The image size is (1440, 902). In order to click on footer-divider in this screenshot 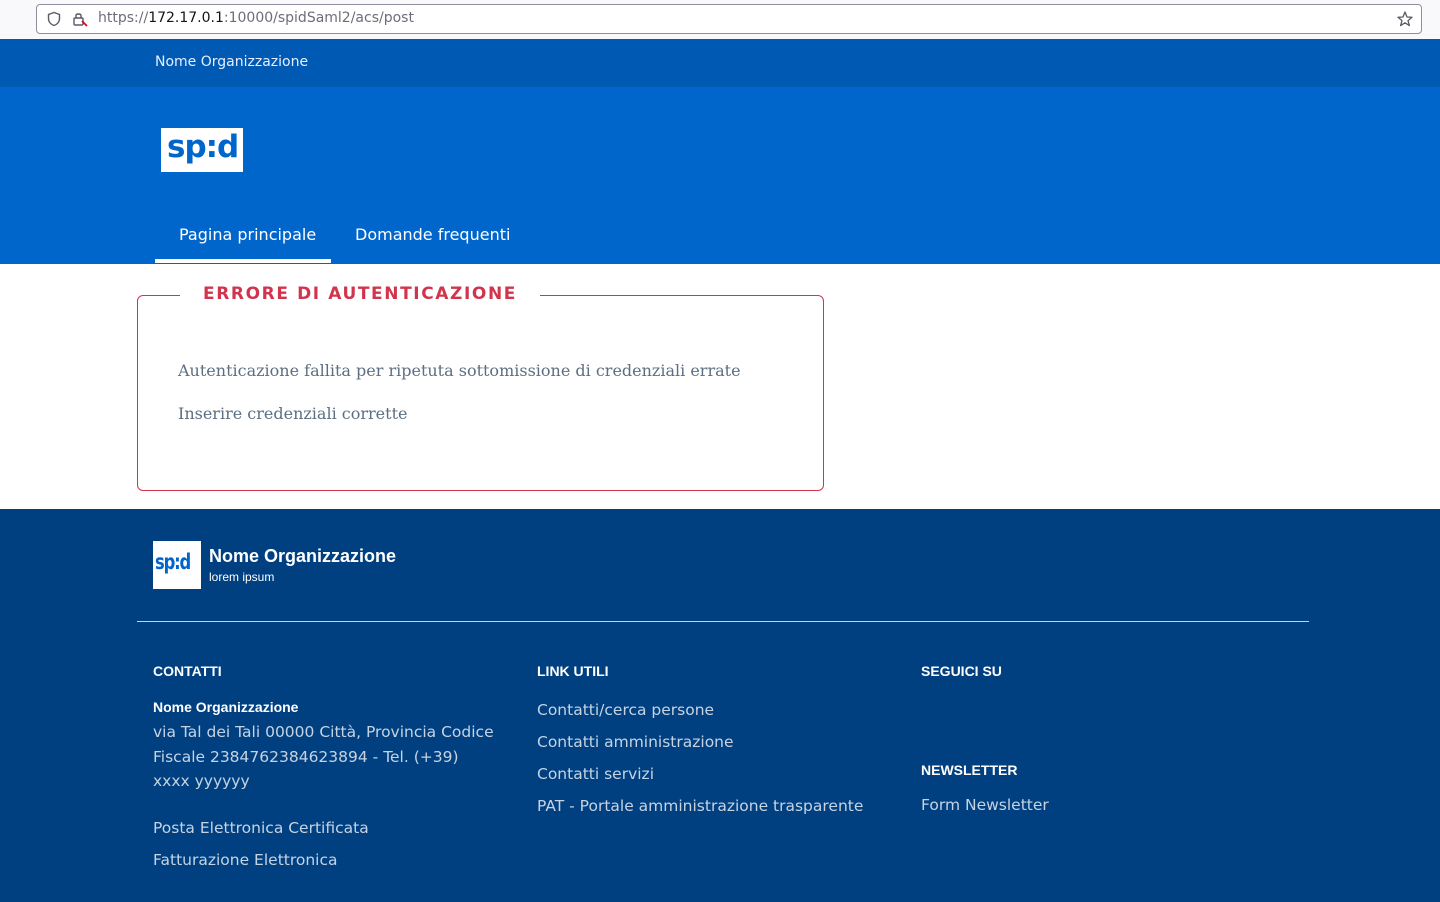, I will do `click(723, 621)`.